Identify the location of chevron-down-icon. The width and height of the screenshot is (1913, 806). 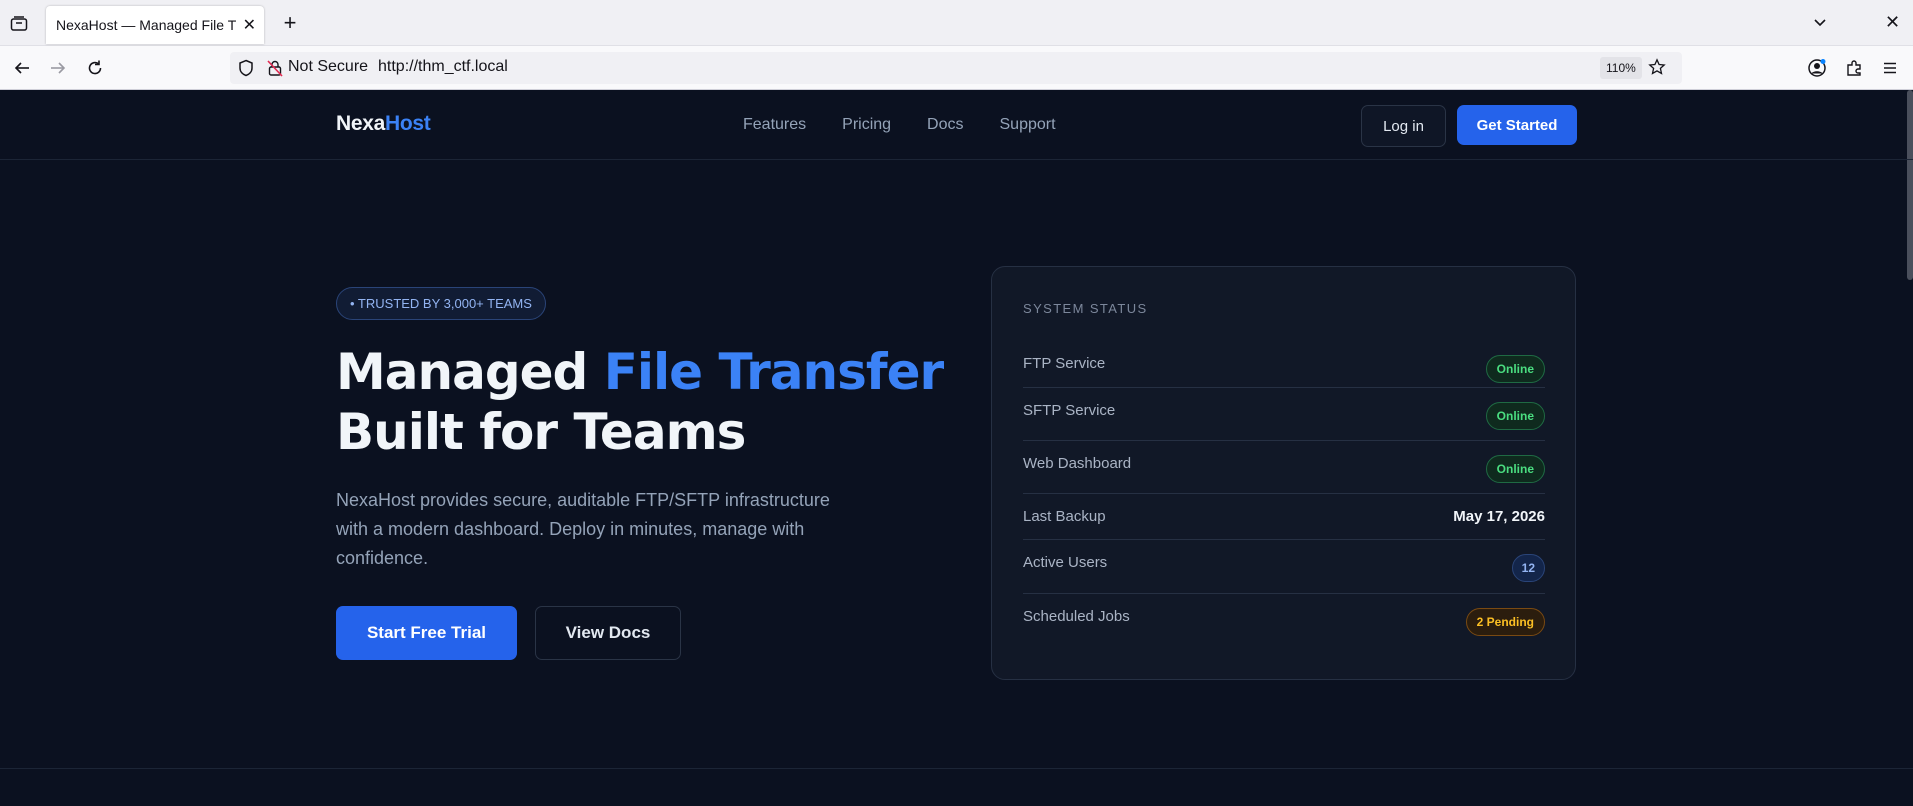
(1823, 24).